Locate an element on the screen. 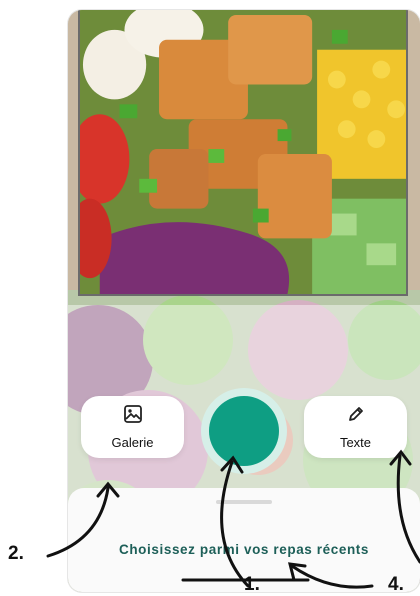 The image size is (420, 596). gallery-button: Galerie is located at coordinates (132, 427).